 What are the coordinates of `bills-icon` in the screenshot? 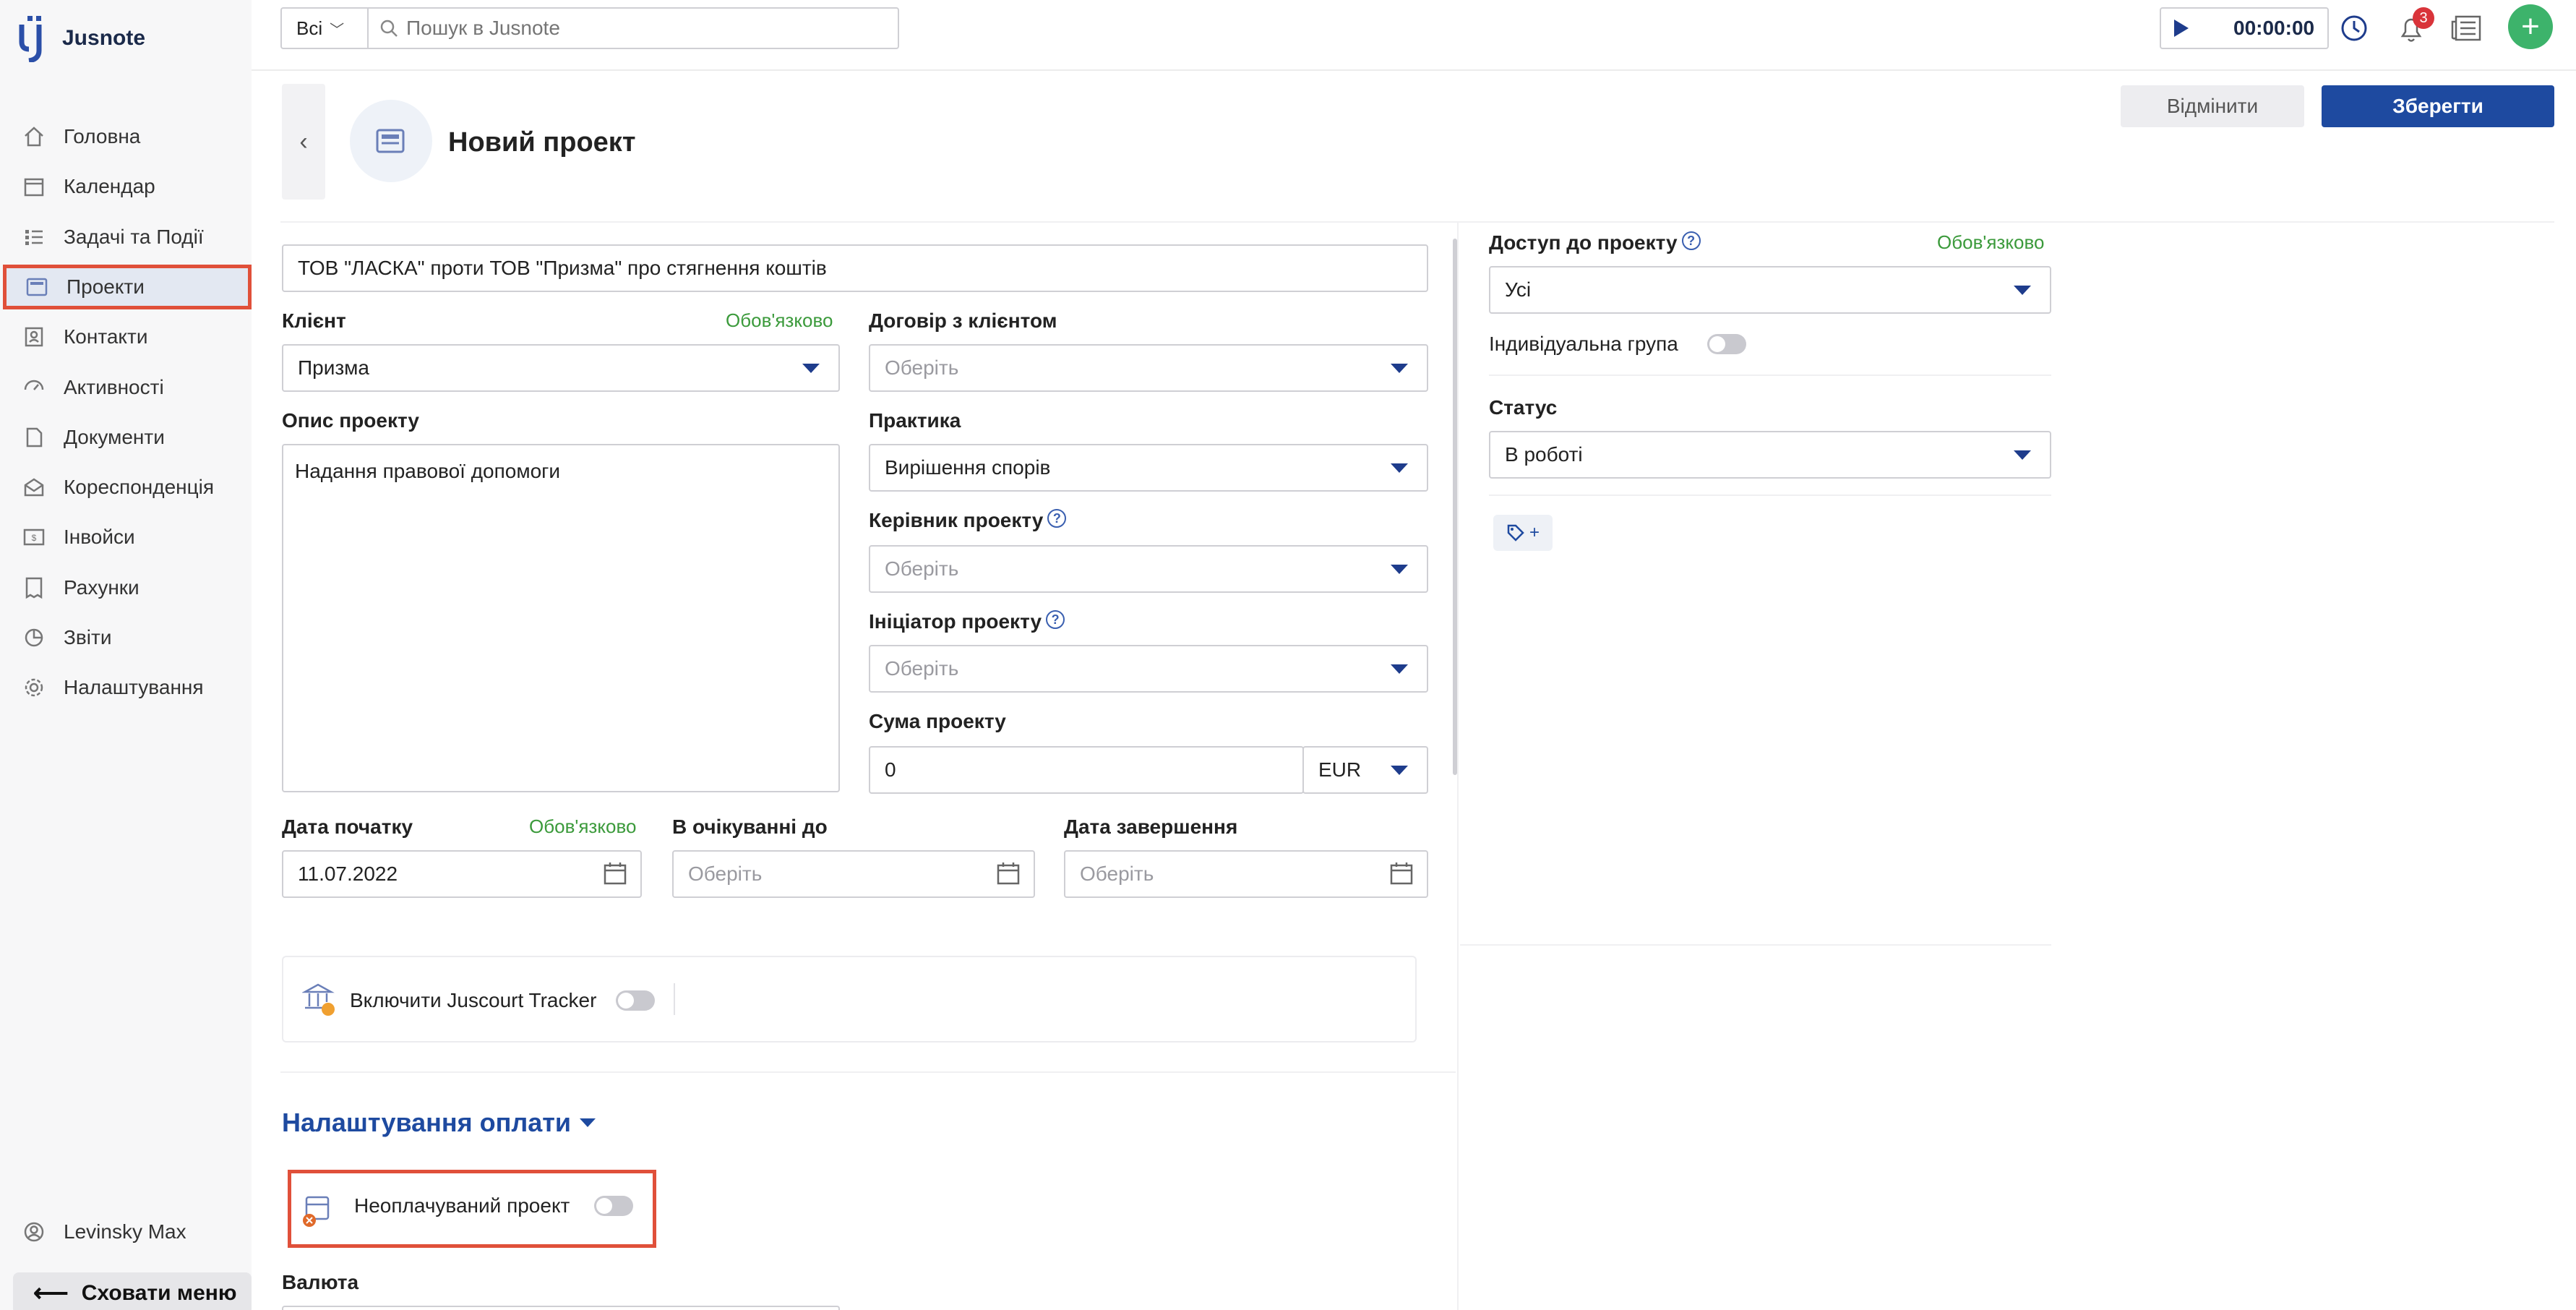 It's located at (34, 587).